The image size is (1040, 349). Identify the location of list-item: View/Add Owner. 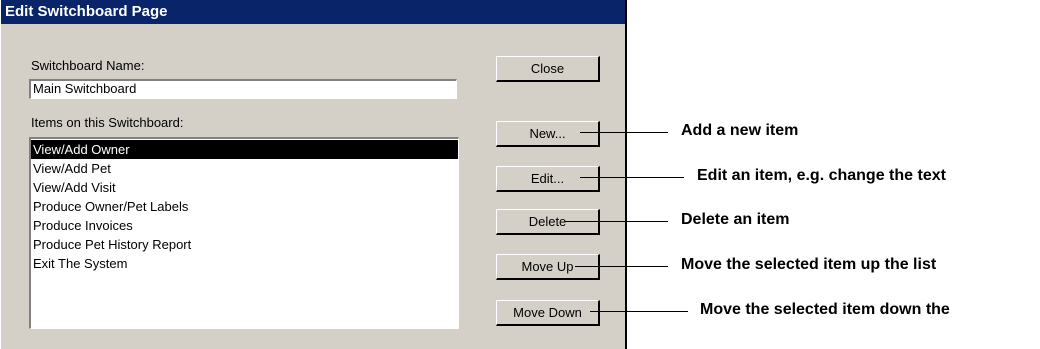
(244, 149).